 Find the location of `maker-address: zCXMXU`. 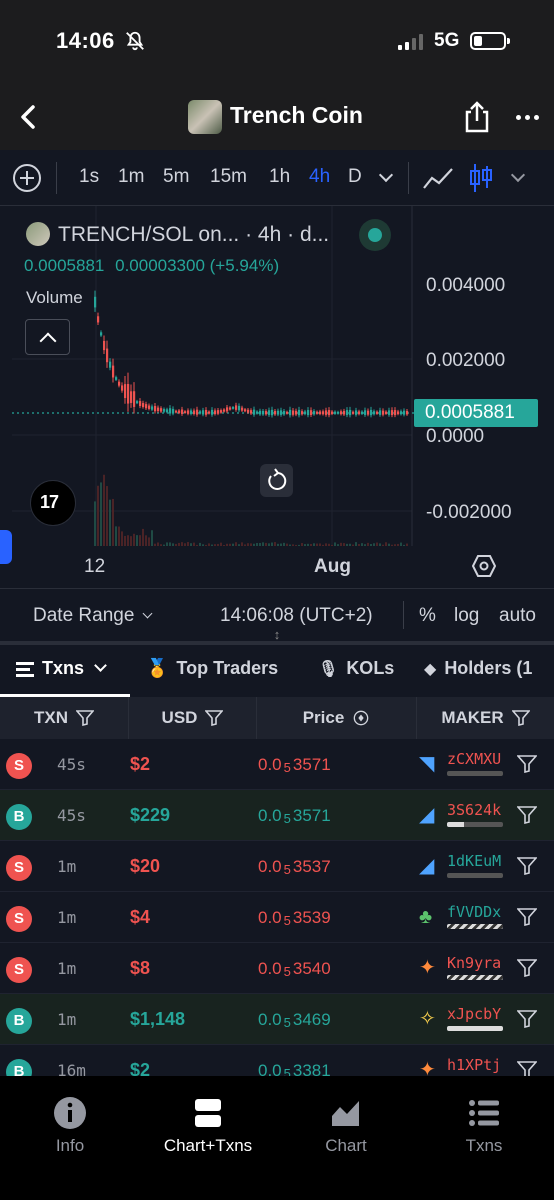

maker-address: zCXMXU is located at coordinates (474, 759).